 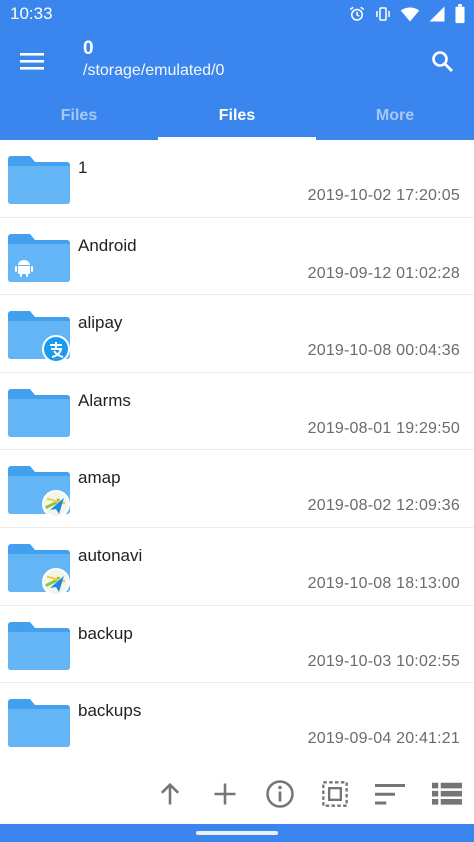 What do you see at coordinates (383, 351) in the screenshot?
I see `file-modified-date: 2019-10-08 00:04:36` at bounding box center [383, 351].